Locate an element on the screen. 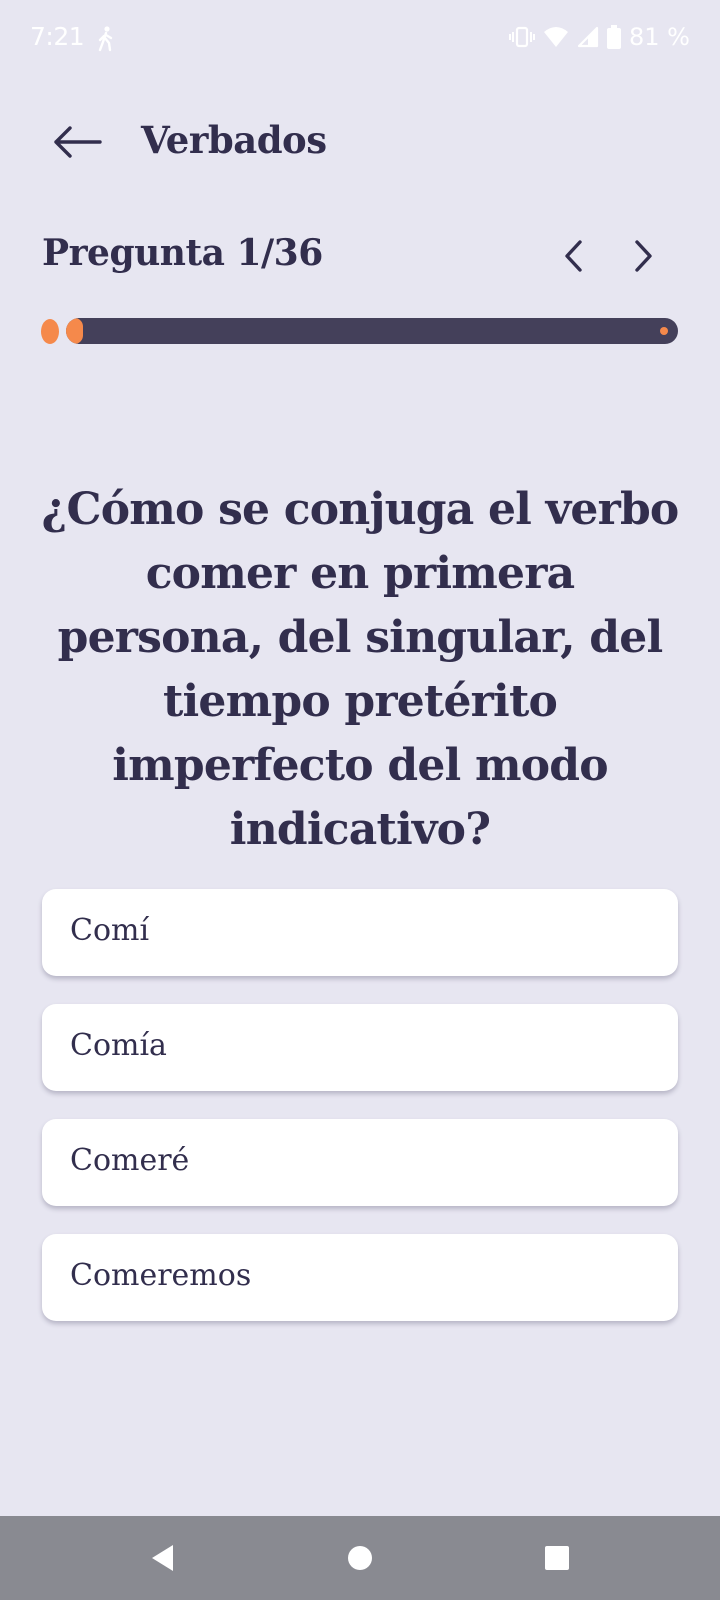 This screenshot has width=720, height=1600. progress-bar is located at coordinates (372, 331).